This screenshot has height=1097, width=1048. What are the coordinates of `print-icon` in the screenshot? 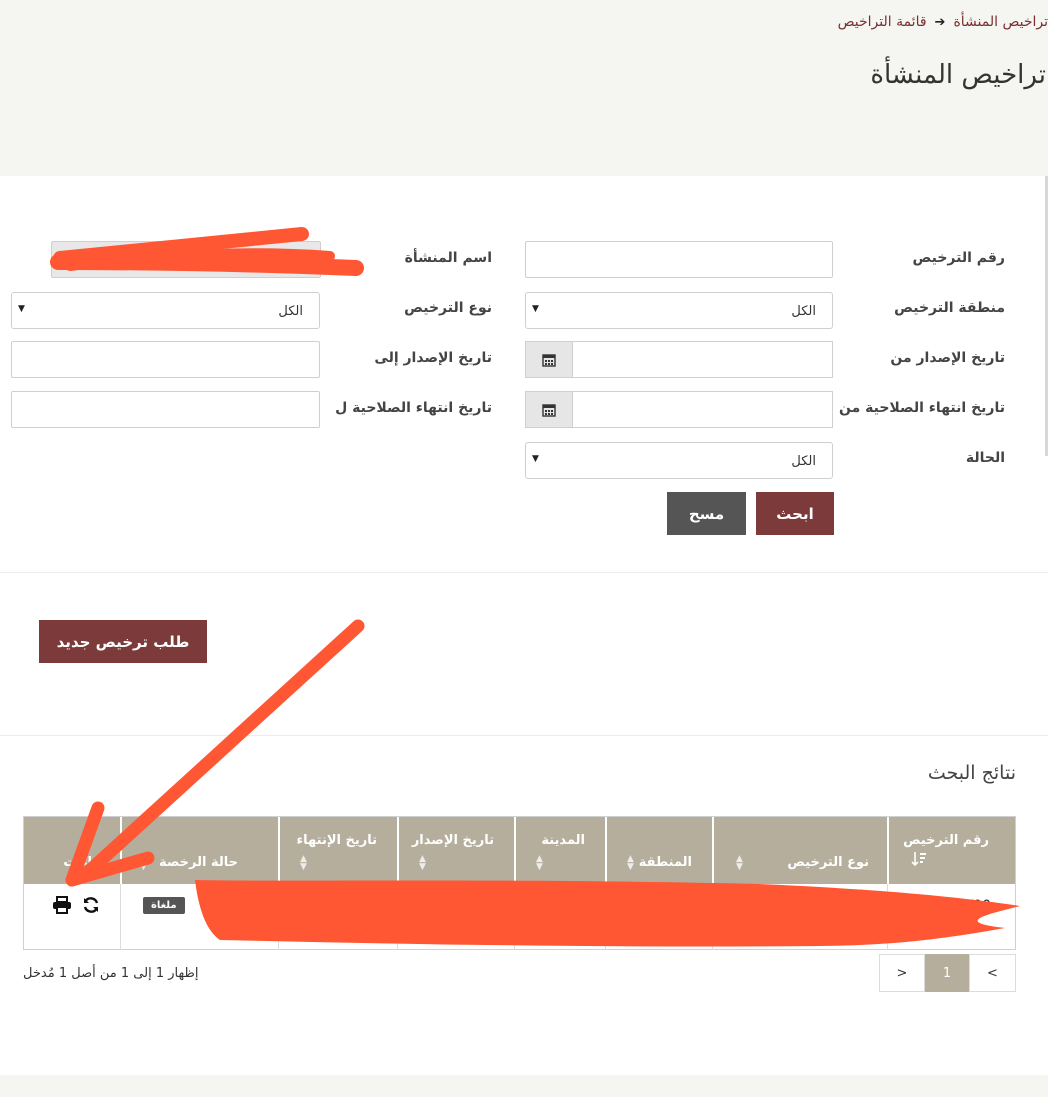 It's located at (62, 907).